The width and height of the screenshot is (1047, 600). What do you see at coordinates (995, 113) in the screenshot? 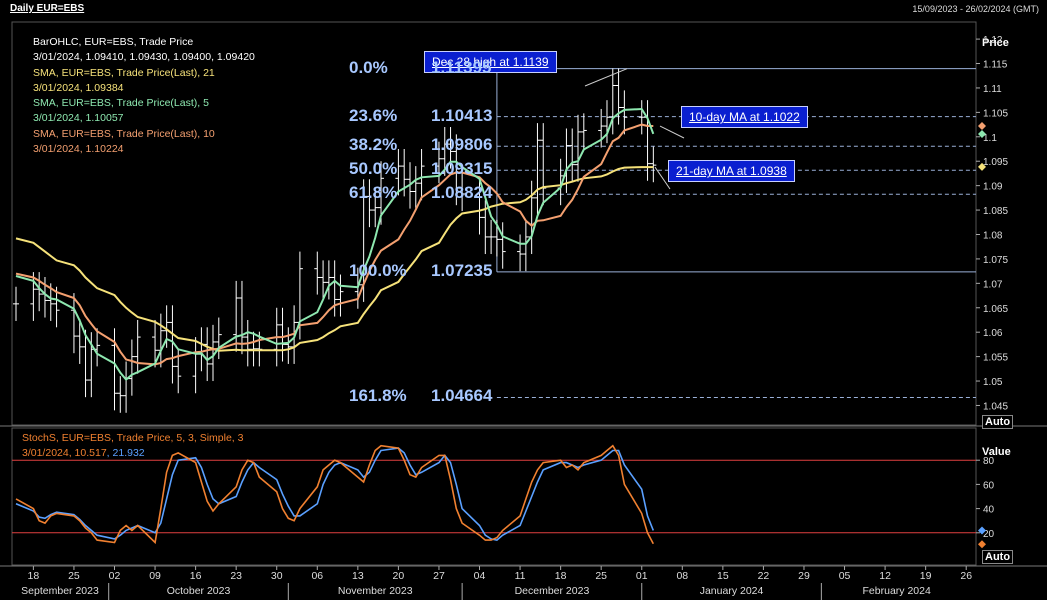
I see `price-tick-label: 1.105` at bounding box center [995, 113].